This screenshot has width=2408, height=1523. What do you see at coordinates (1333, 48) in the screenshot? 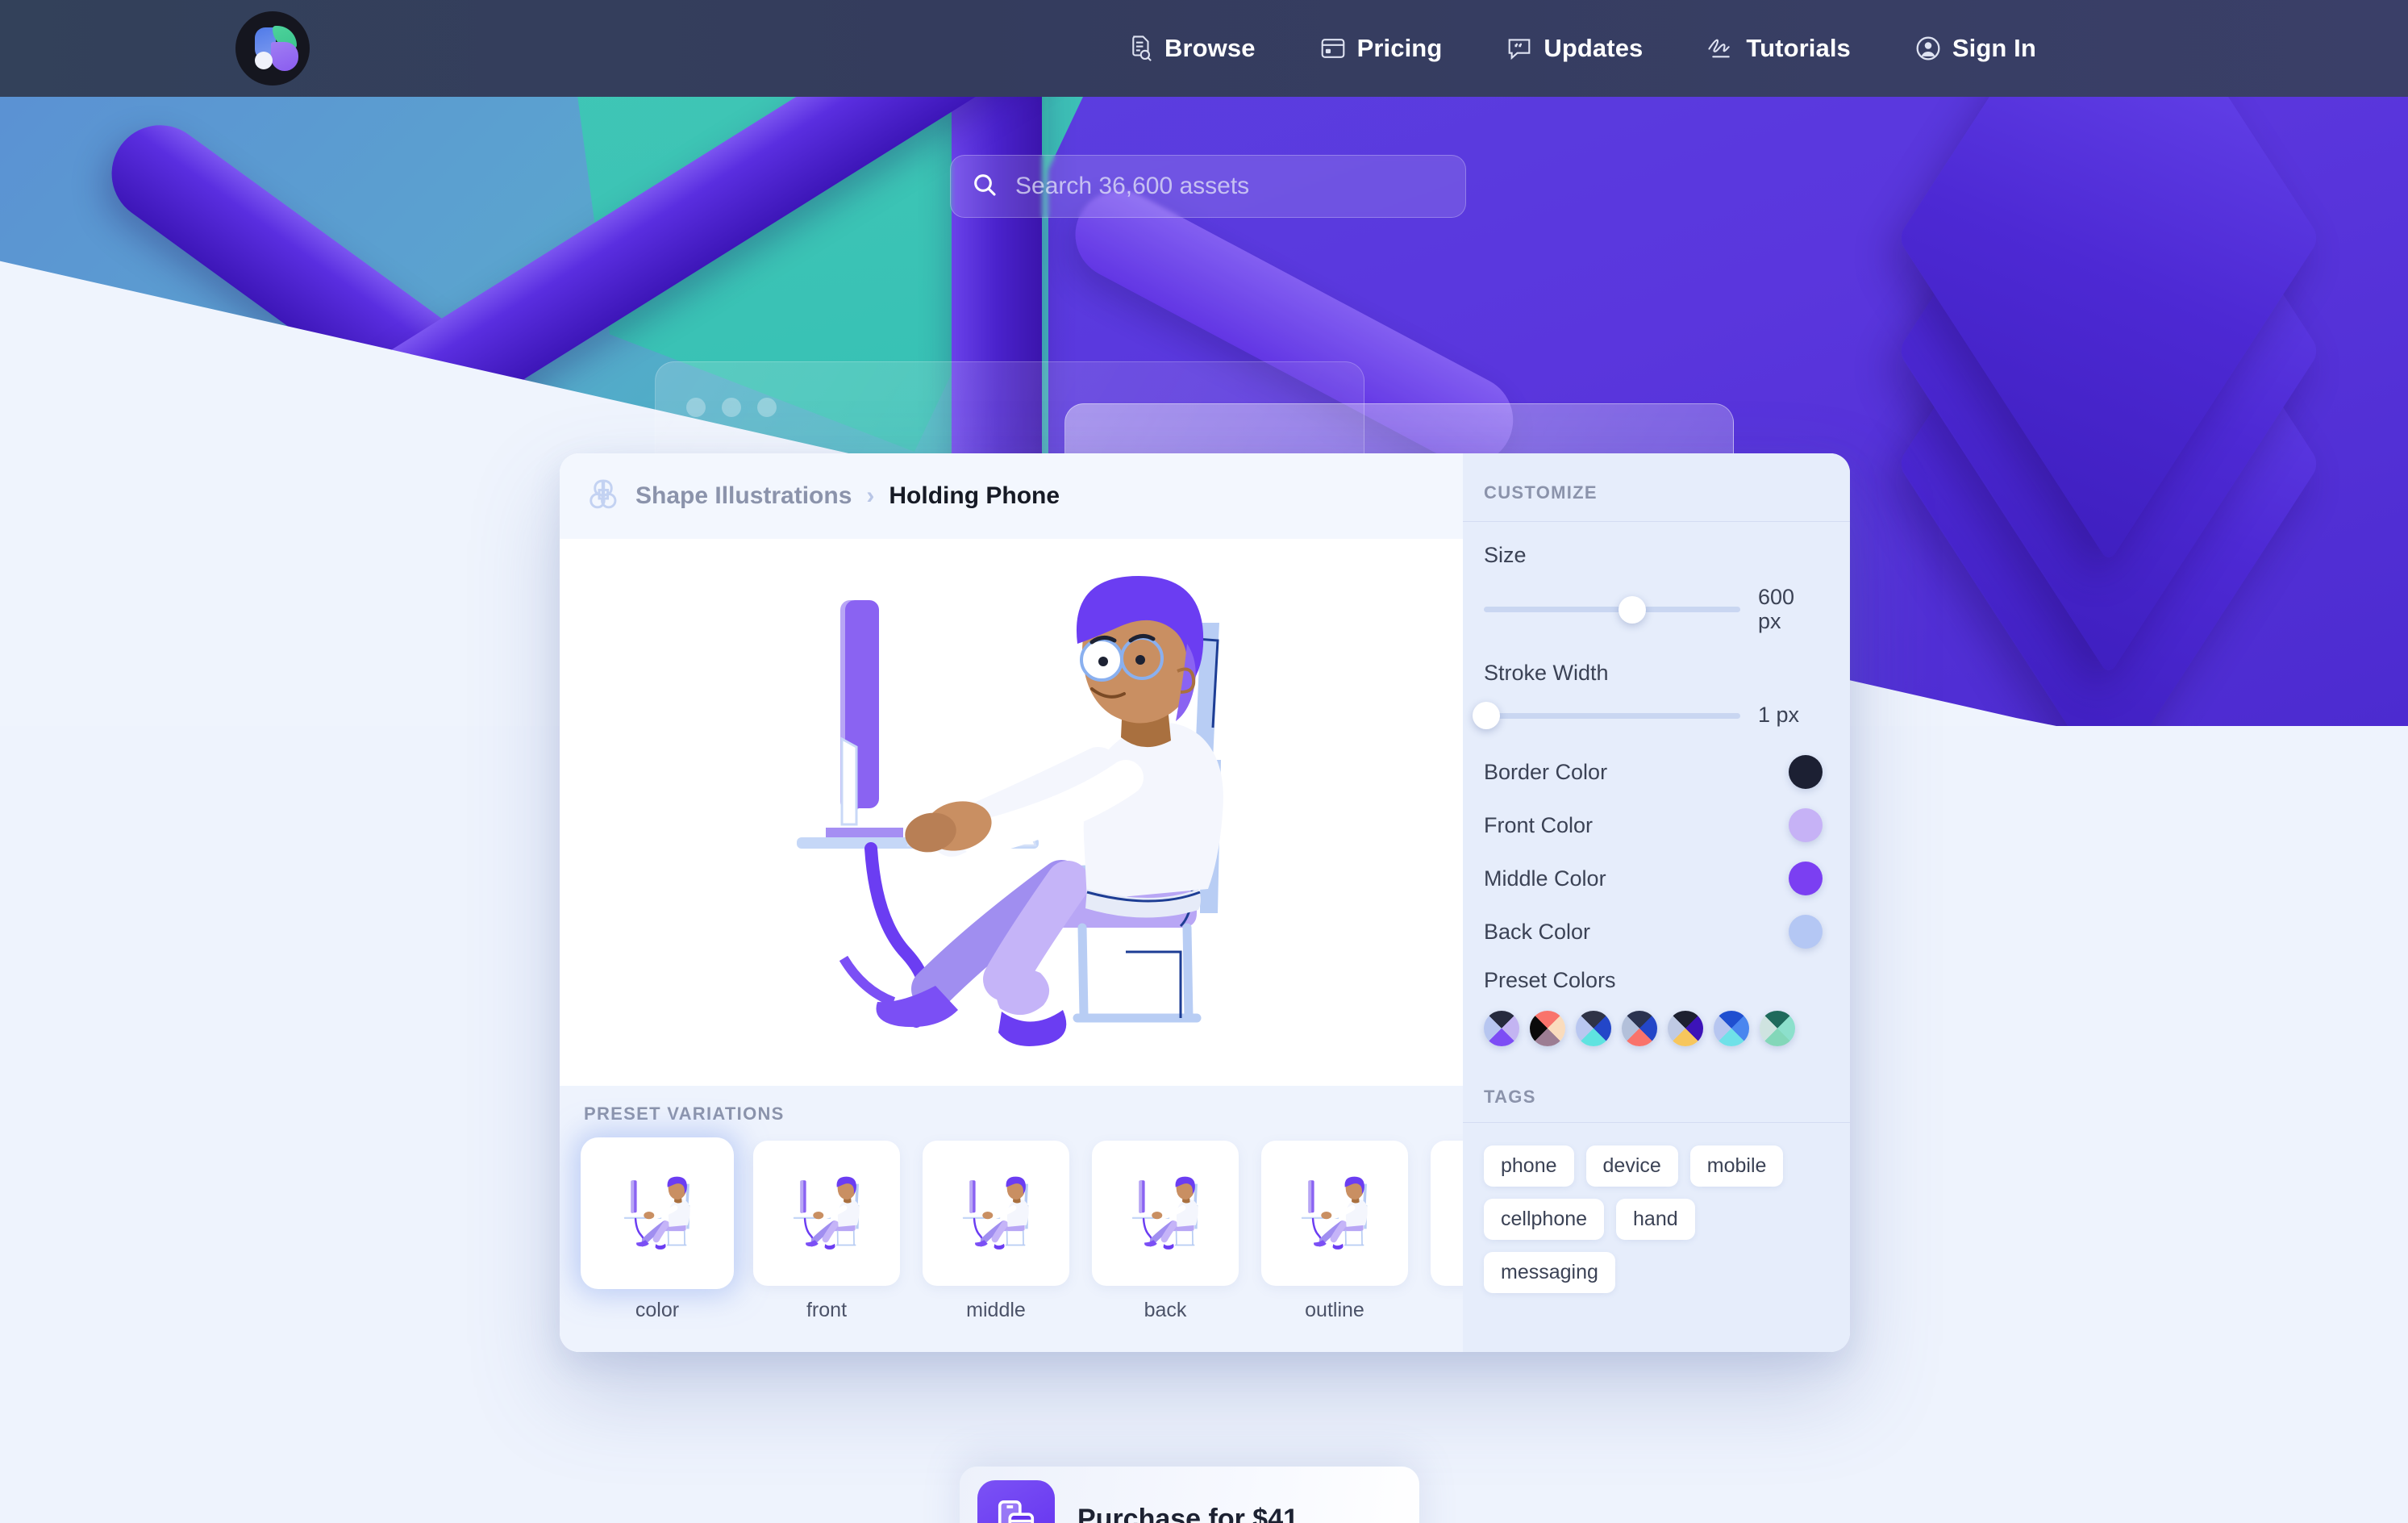
I see `credit-card-icon` at bounding box center [1333, 48].